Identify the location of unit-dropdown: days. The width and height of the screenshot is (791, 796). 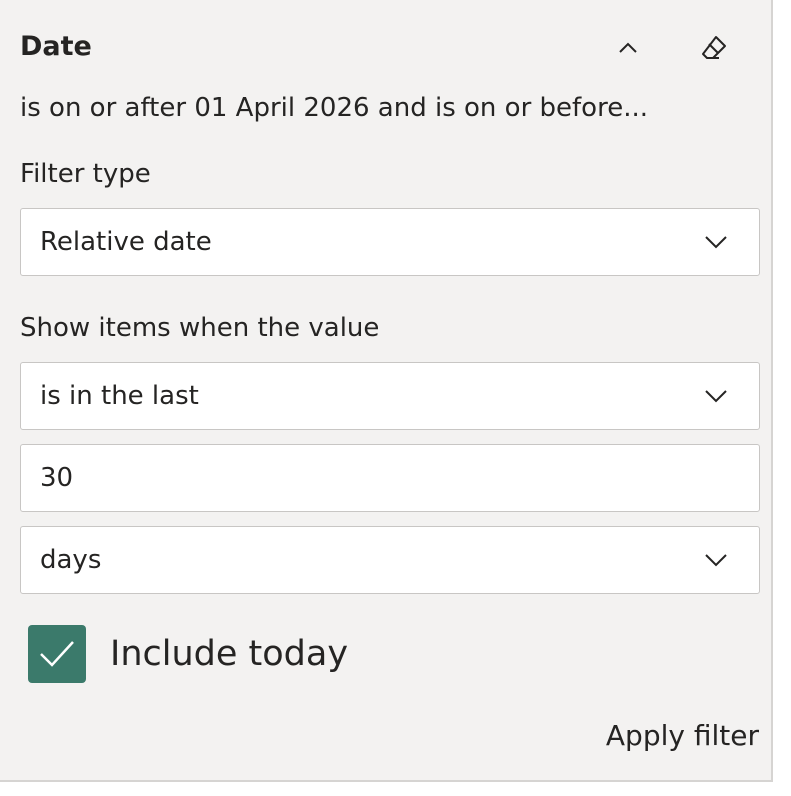
(390, 560).